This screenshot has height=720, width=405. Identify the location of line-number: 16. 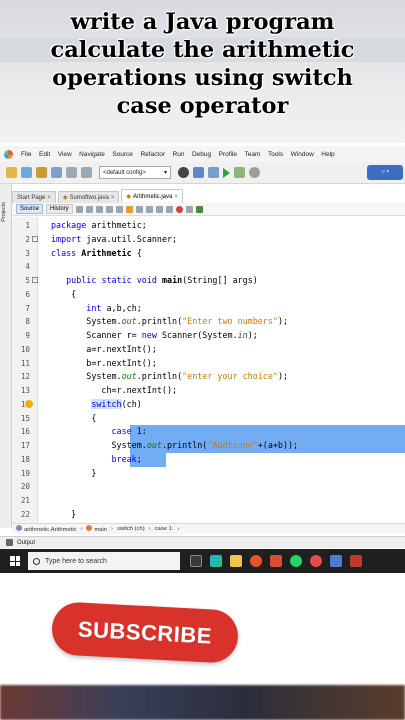
(25, 432).